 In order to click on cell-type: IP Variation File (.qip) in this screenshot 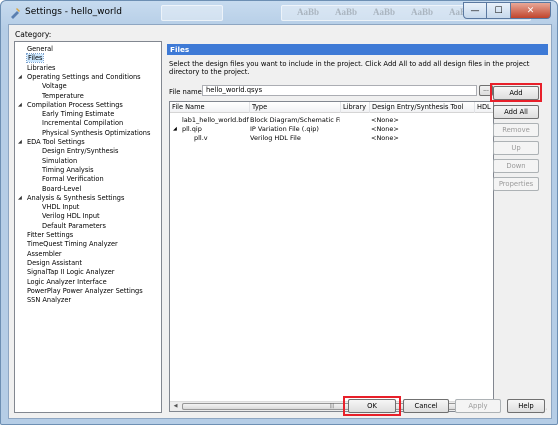, I will do `click(284, 129)`.